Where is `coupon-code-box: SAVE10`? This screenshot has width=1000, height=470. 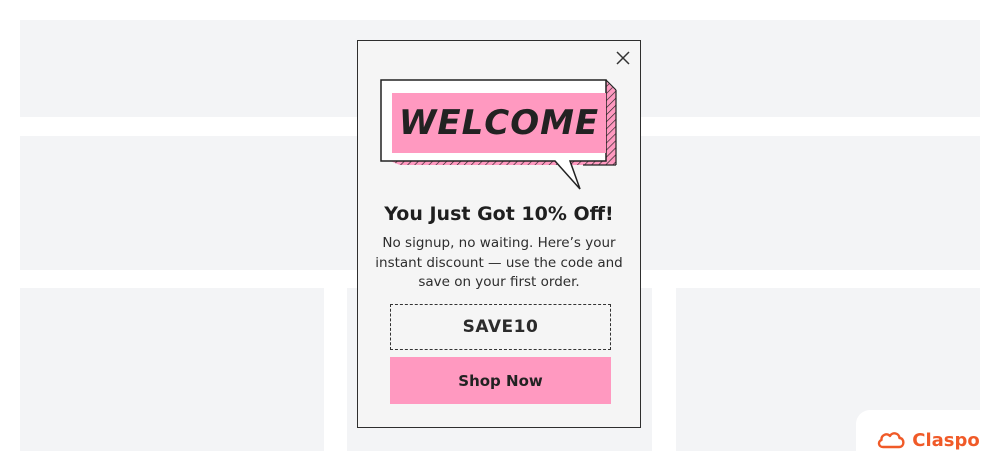 coupon-code-box: SAVE10 is located at coordinates (500, 327).